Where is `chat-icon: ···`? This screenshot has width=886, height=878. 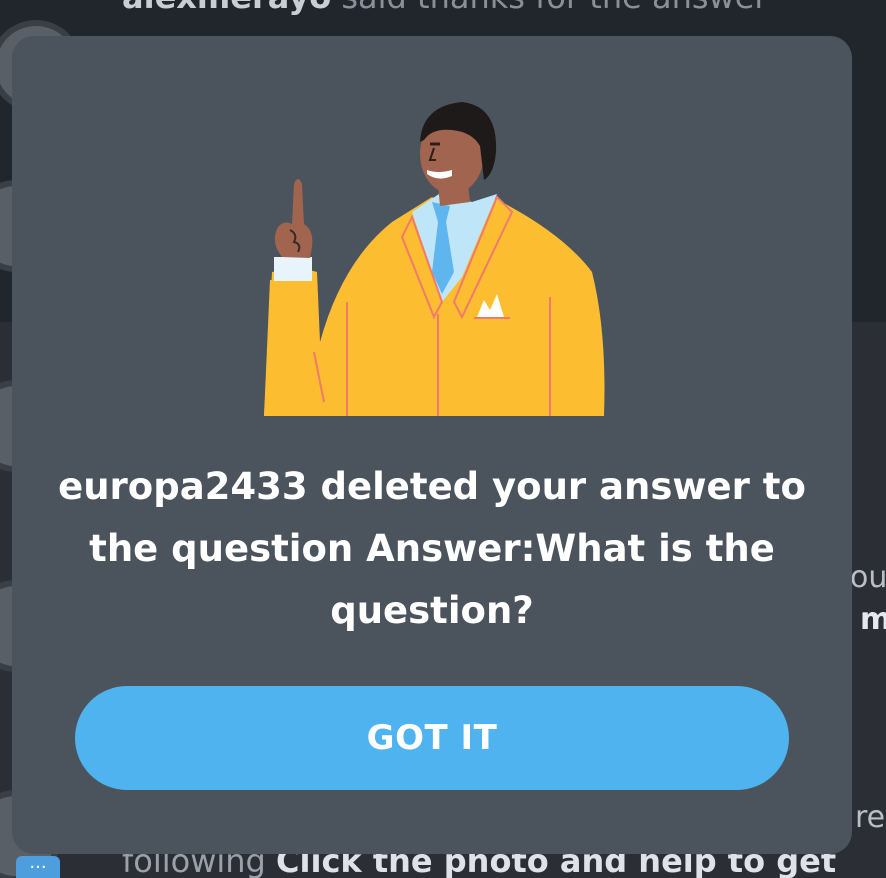 chat-icon: ··· is located at coordinates (38, 867).